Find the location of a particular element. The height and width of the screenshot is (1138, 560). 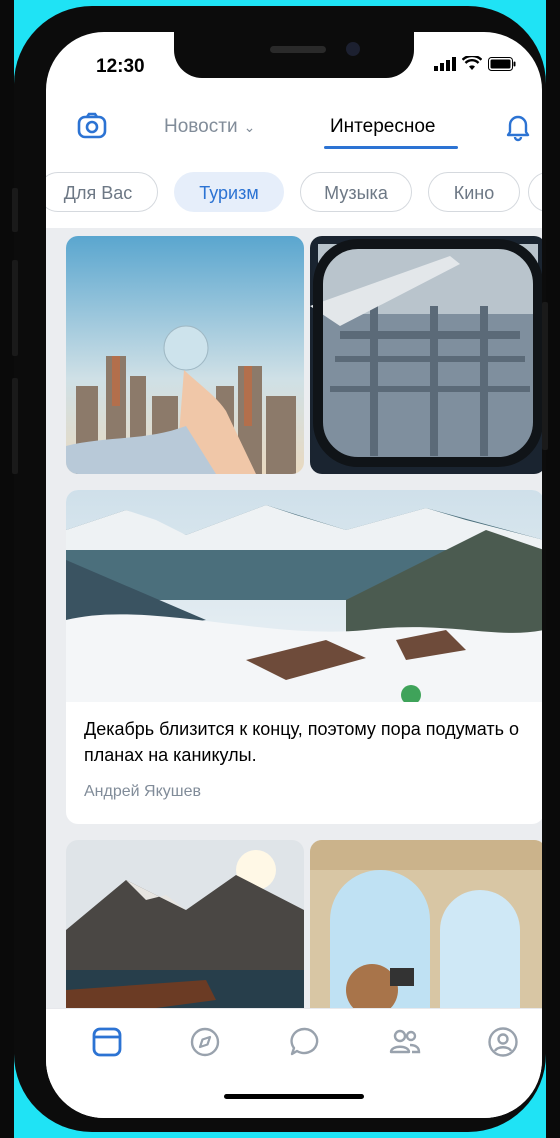

battery-icon is located at coordinates (502, 63).